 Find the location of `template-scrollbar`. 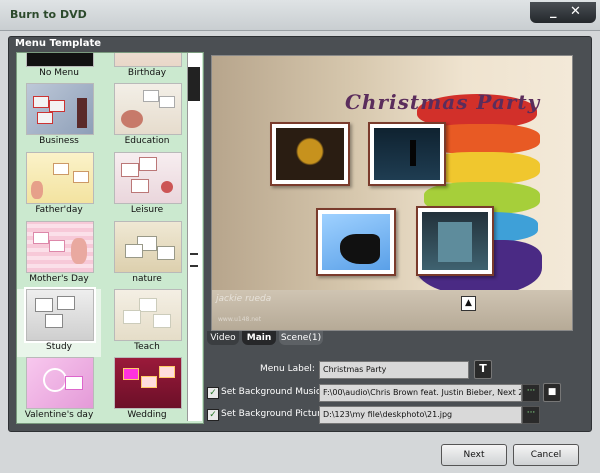

template-scrollbar is located at coordinates (194, 237).